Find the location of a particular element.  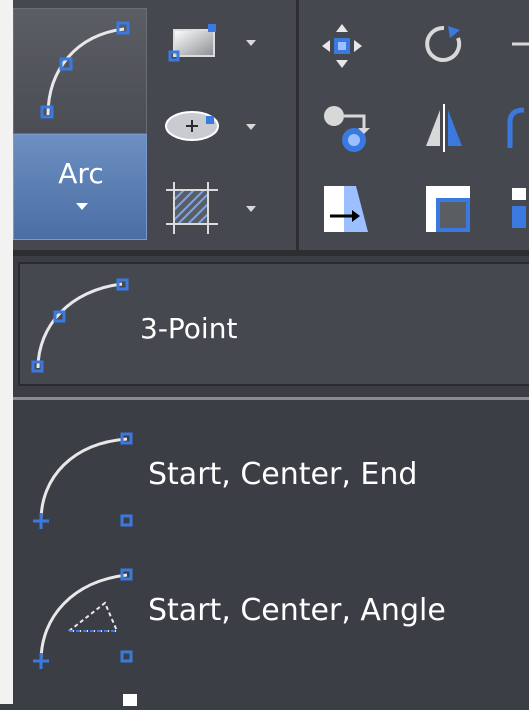

partial-icon is located at coordinates (130, 700).